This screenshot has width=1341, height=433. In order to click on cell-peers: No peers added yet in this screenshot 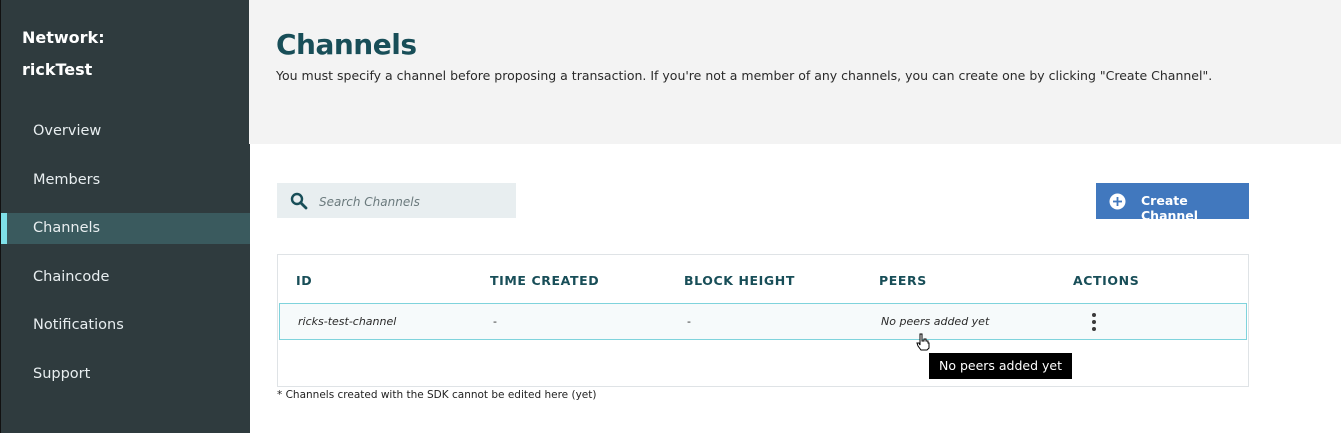, I will do `click(935, 321)`.